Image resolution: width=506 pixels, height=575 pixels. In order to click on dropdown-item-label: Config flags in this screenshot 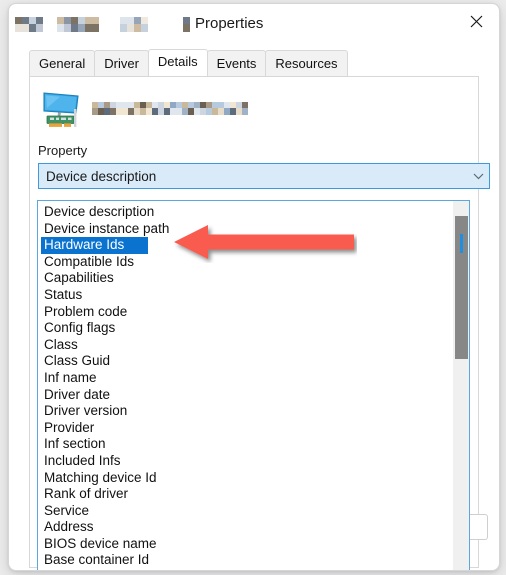, I will do `click(80, 328)`.